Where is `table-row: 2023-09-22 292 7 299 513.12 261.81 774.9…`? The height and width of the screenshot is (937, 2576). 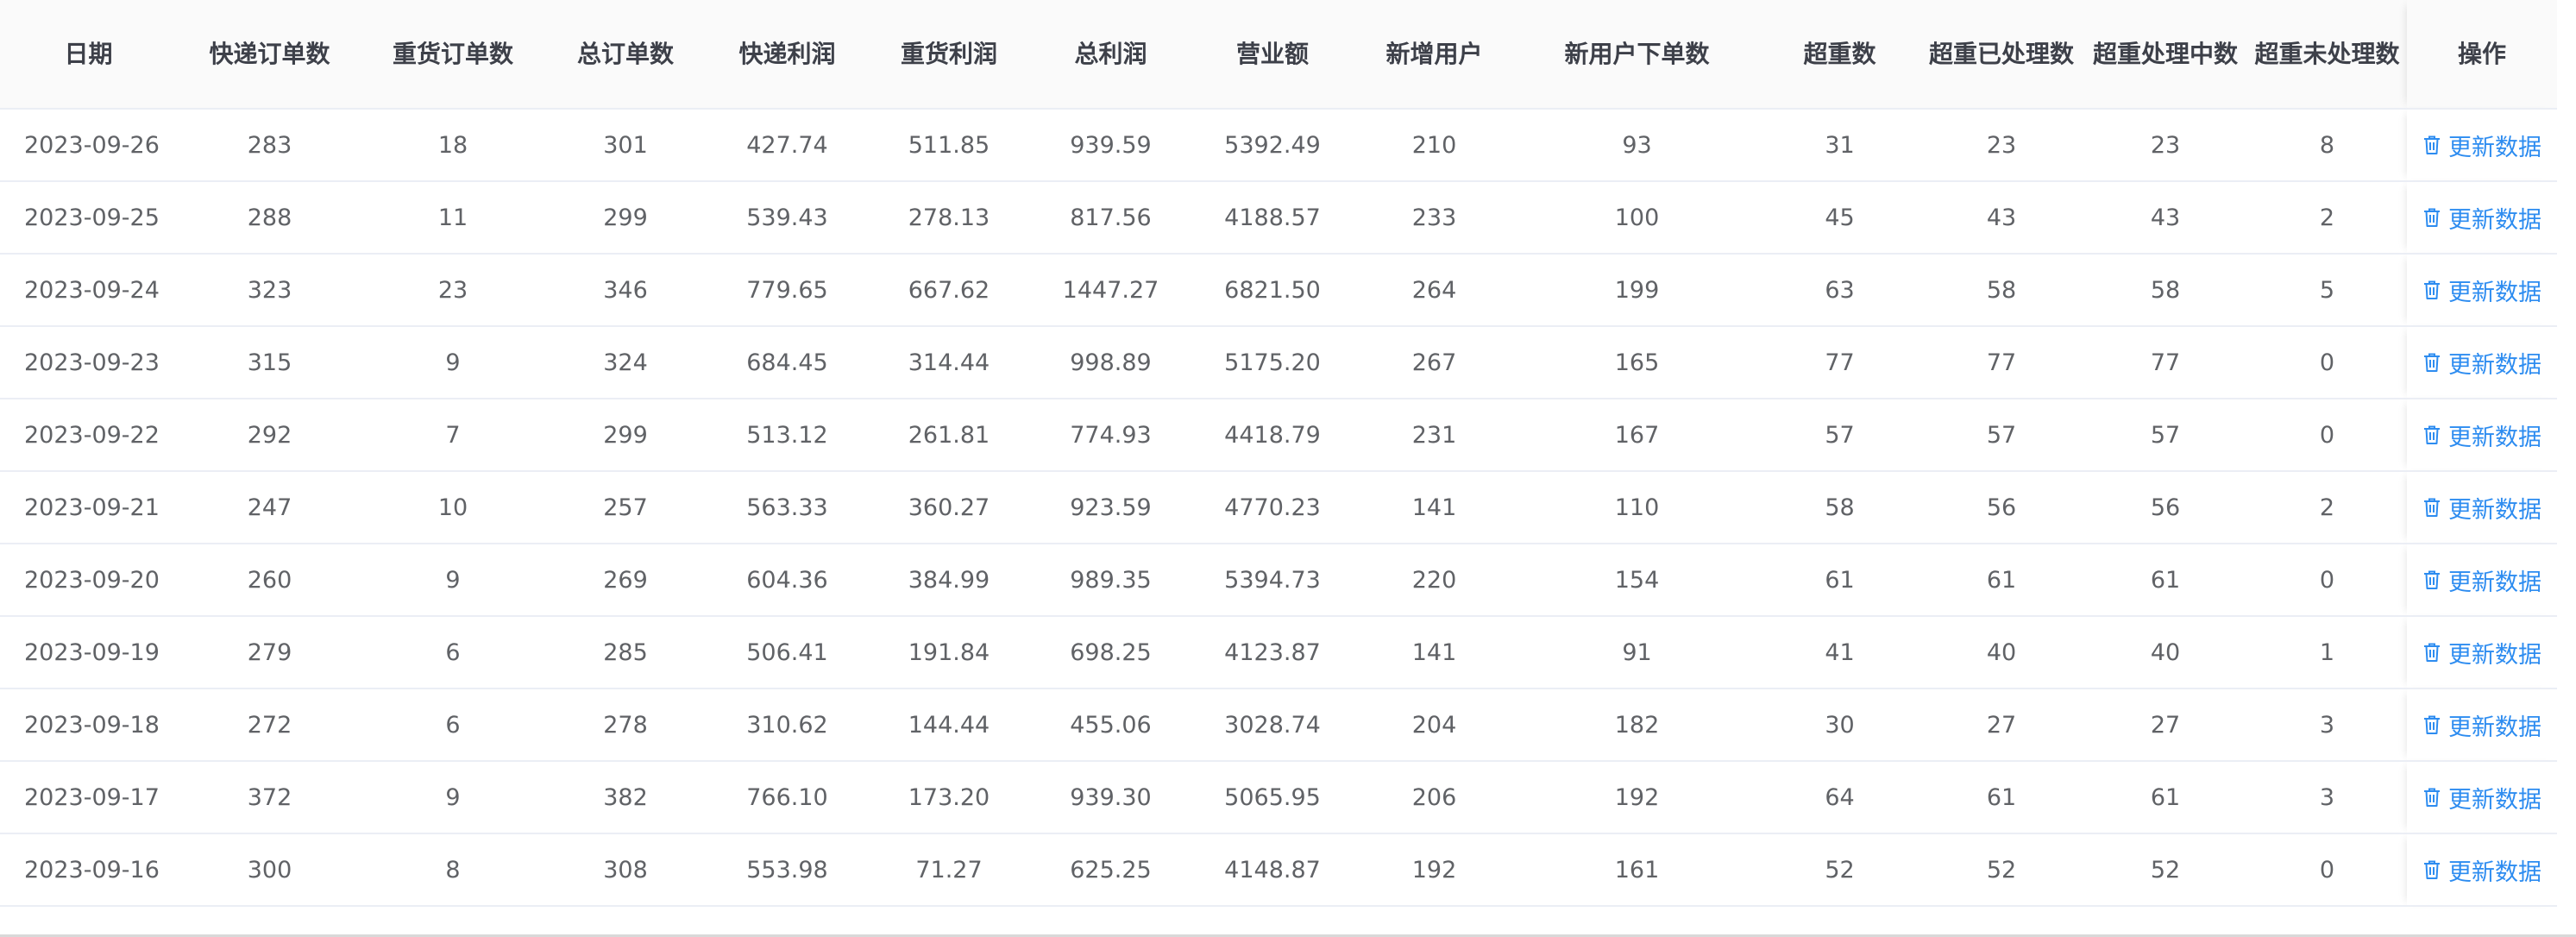 table-row: 2023-09-22 292 7 299 513.12 261.81 774.9… is located at coordinates (1278, 435).